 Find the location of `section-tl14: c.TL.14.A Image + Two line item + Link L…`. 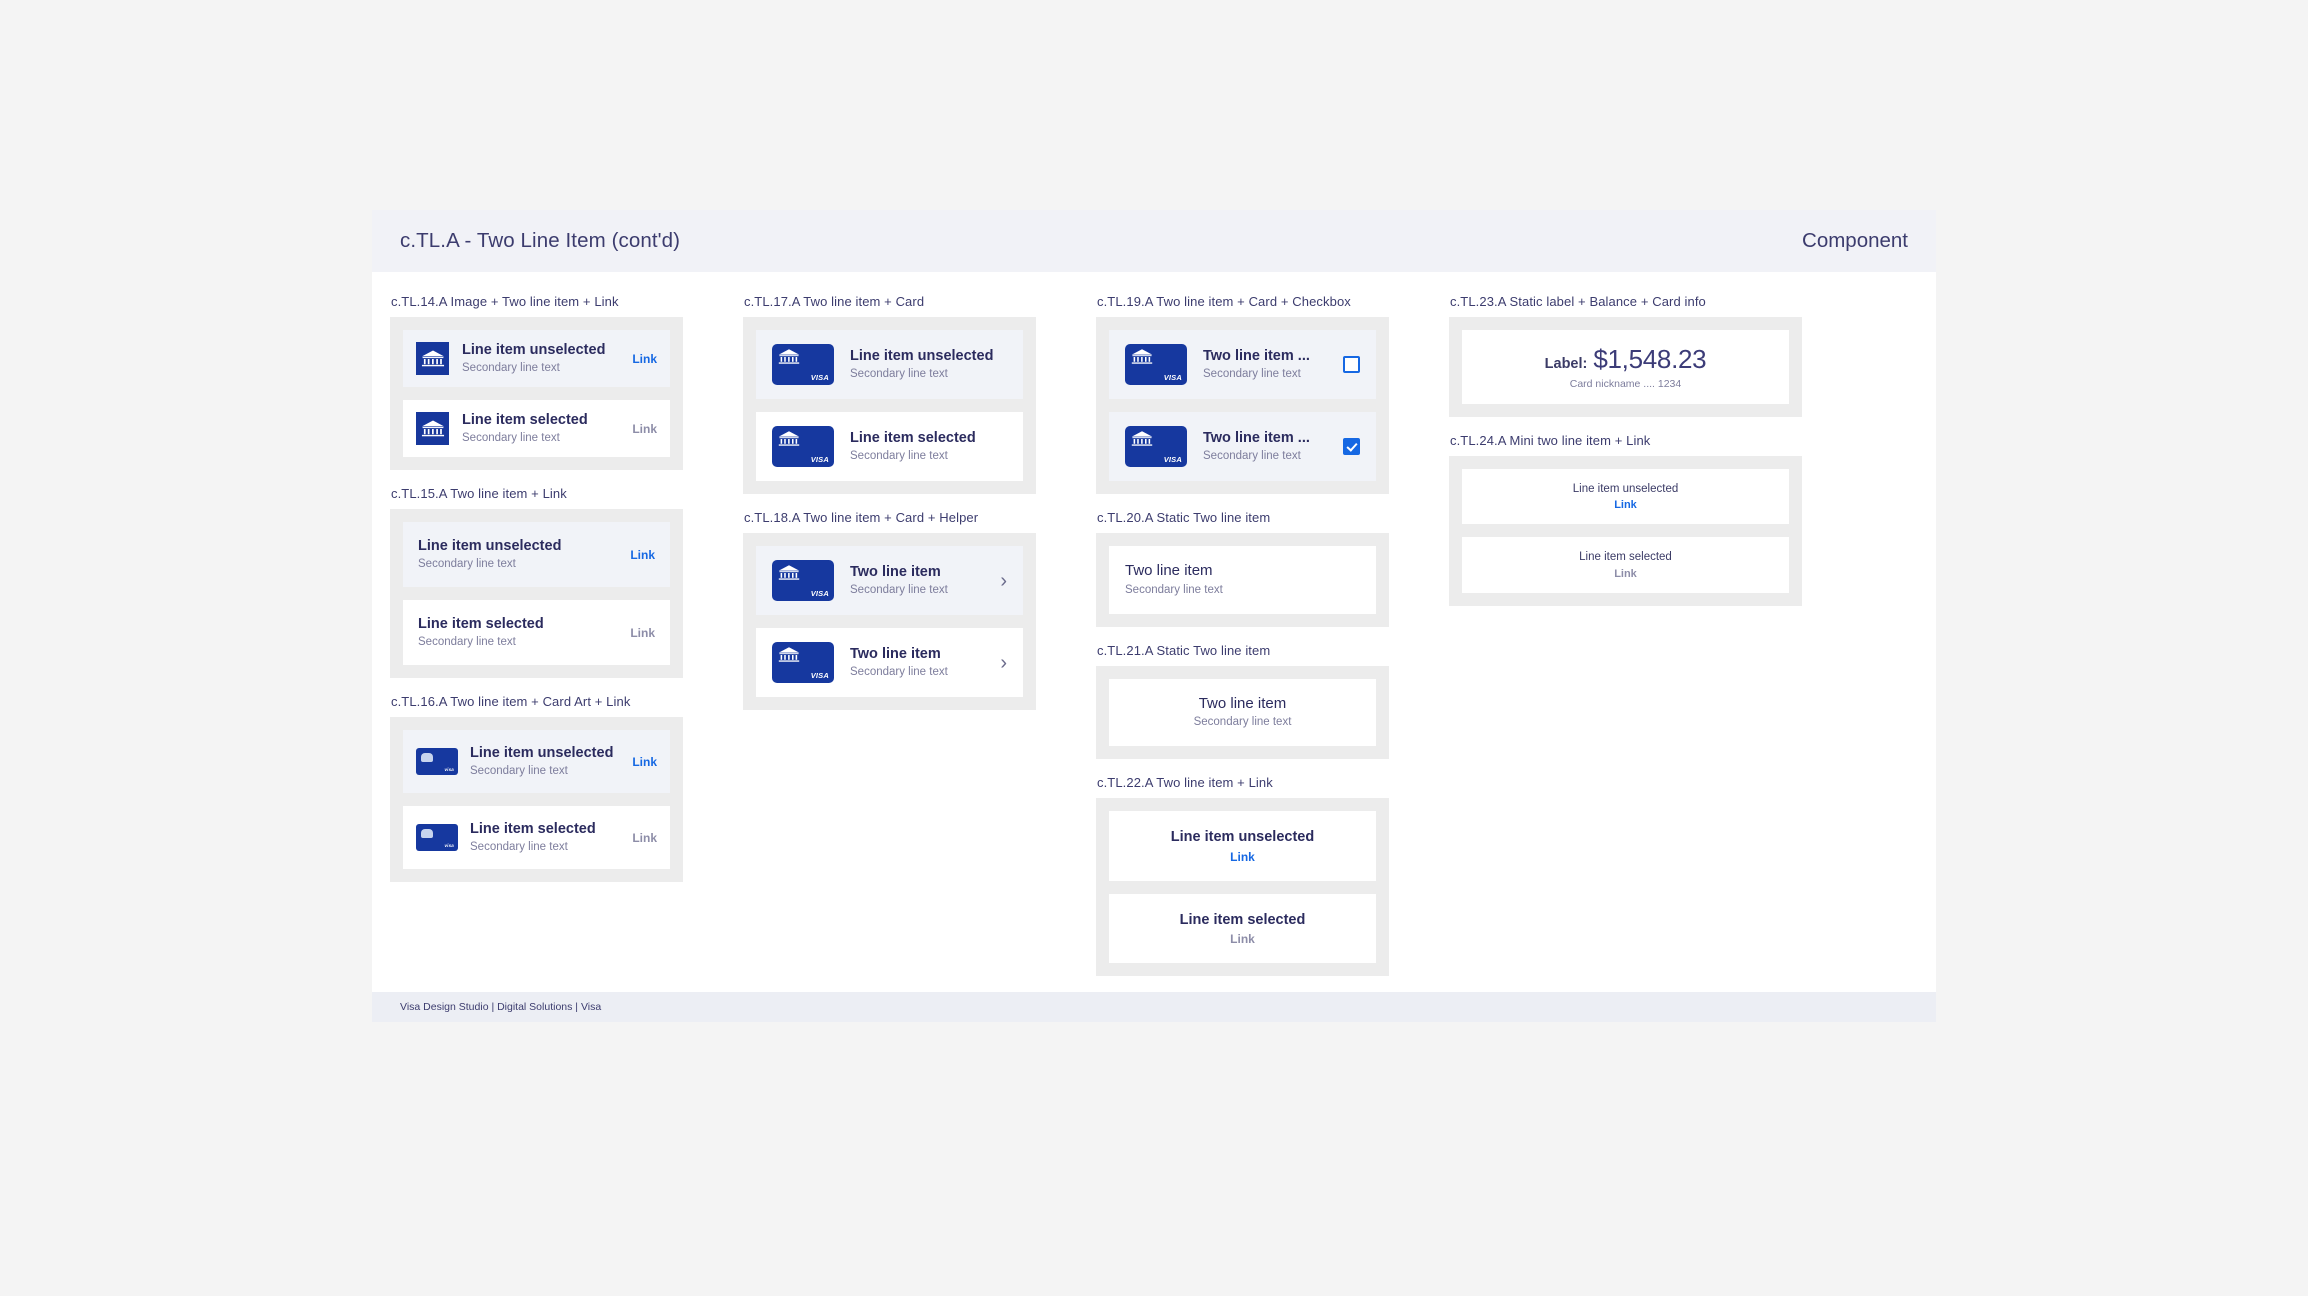

section-tl14: c.TL.14.A Image + Two line item + Link L… is located at coordinates (536, 382).